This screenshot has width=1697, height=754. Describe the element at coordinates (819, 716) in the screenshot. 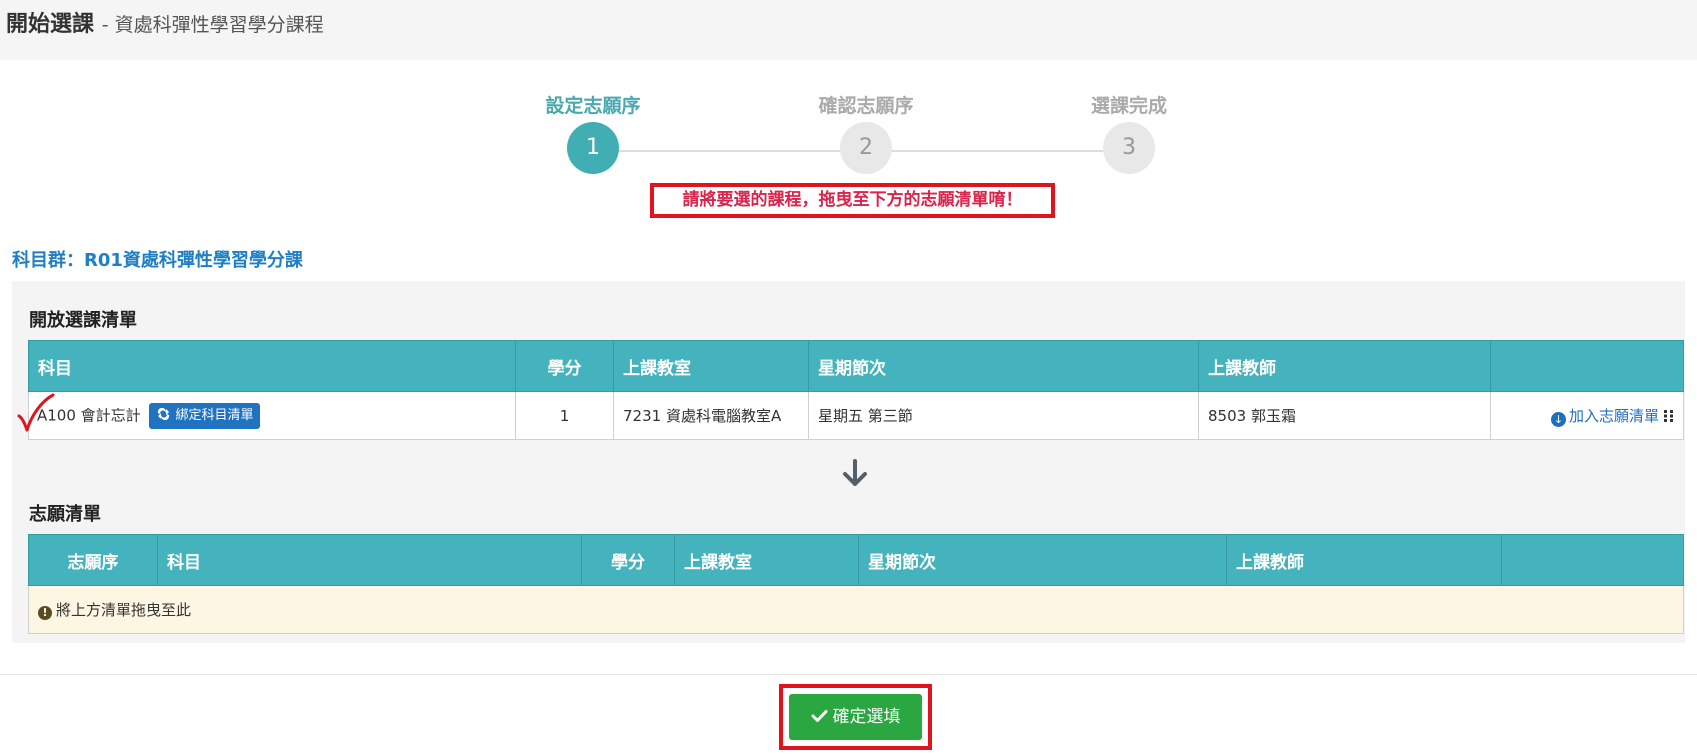

I see `check-icon` at that location.